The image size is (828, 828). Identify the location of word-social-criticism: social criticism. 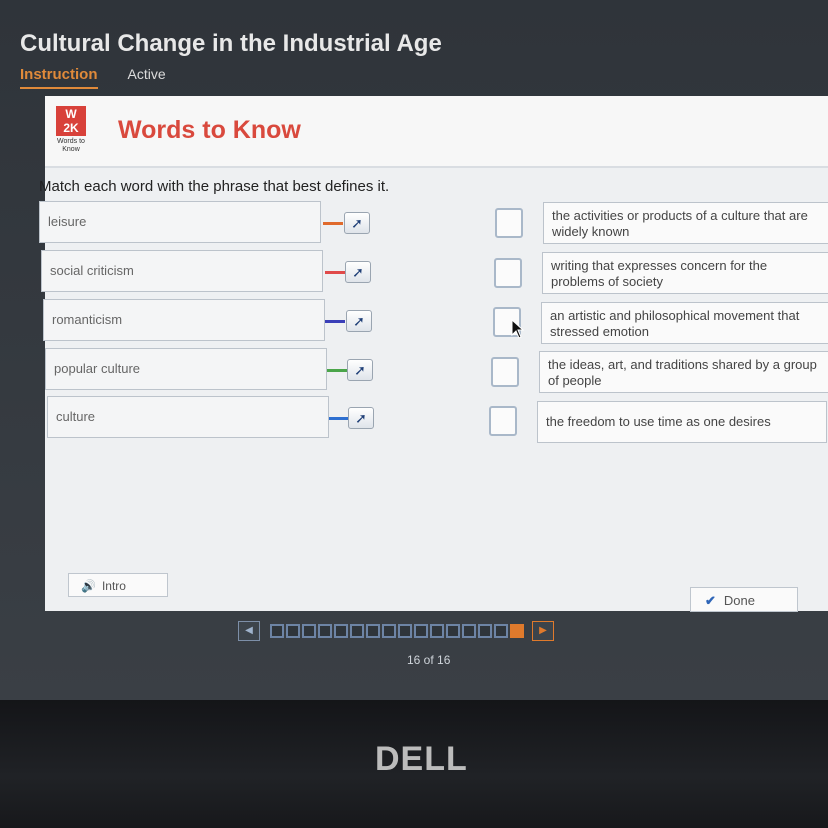
(182, 271).